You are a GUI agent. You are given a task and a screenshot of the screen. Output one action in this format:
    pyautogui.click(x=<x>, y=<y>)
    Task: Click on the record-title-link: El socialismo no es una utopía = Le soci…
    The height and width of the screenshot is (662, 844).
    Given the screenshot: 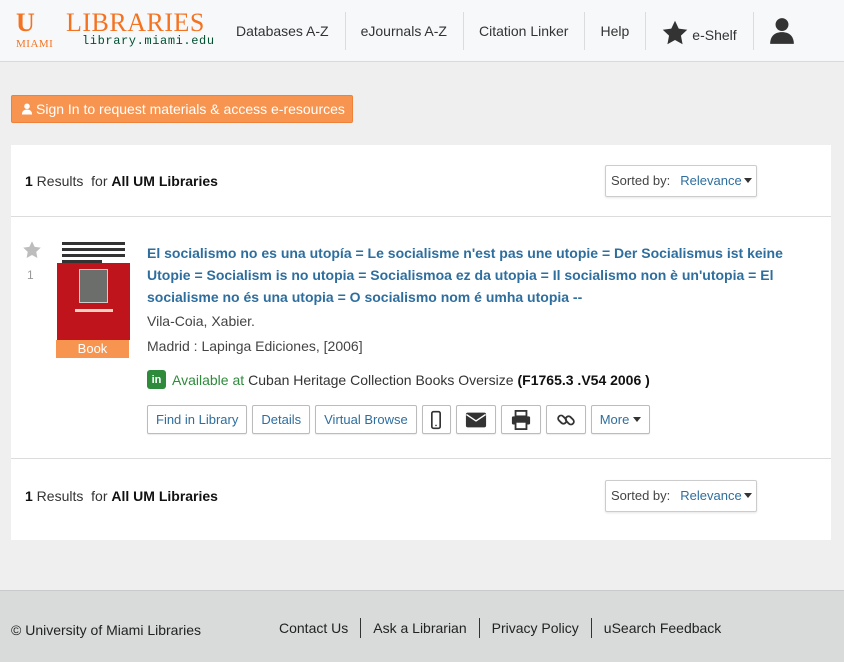 What is the action you would take?
    pyautogui.click(x=483, y=275)
    